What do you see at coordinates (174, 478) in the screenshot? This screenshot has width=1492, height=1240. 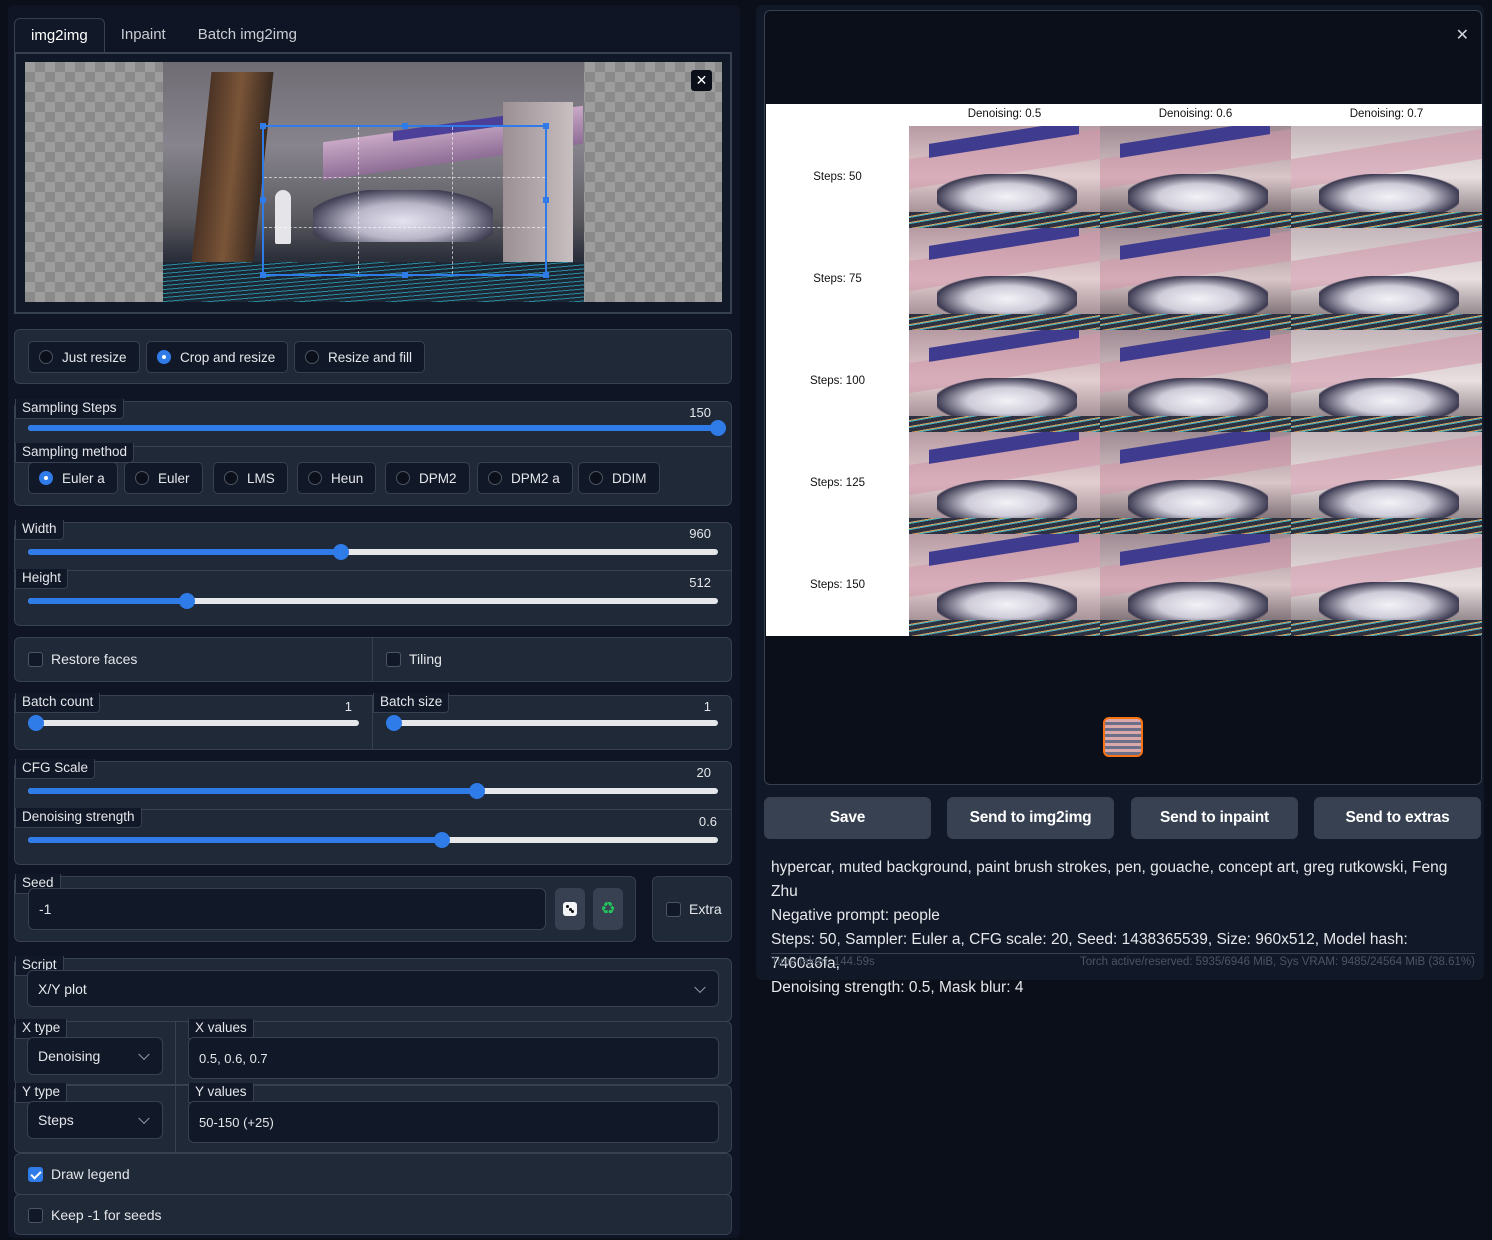 I see `radio-label: Euler` at bounding box center [174, 478].